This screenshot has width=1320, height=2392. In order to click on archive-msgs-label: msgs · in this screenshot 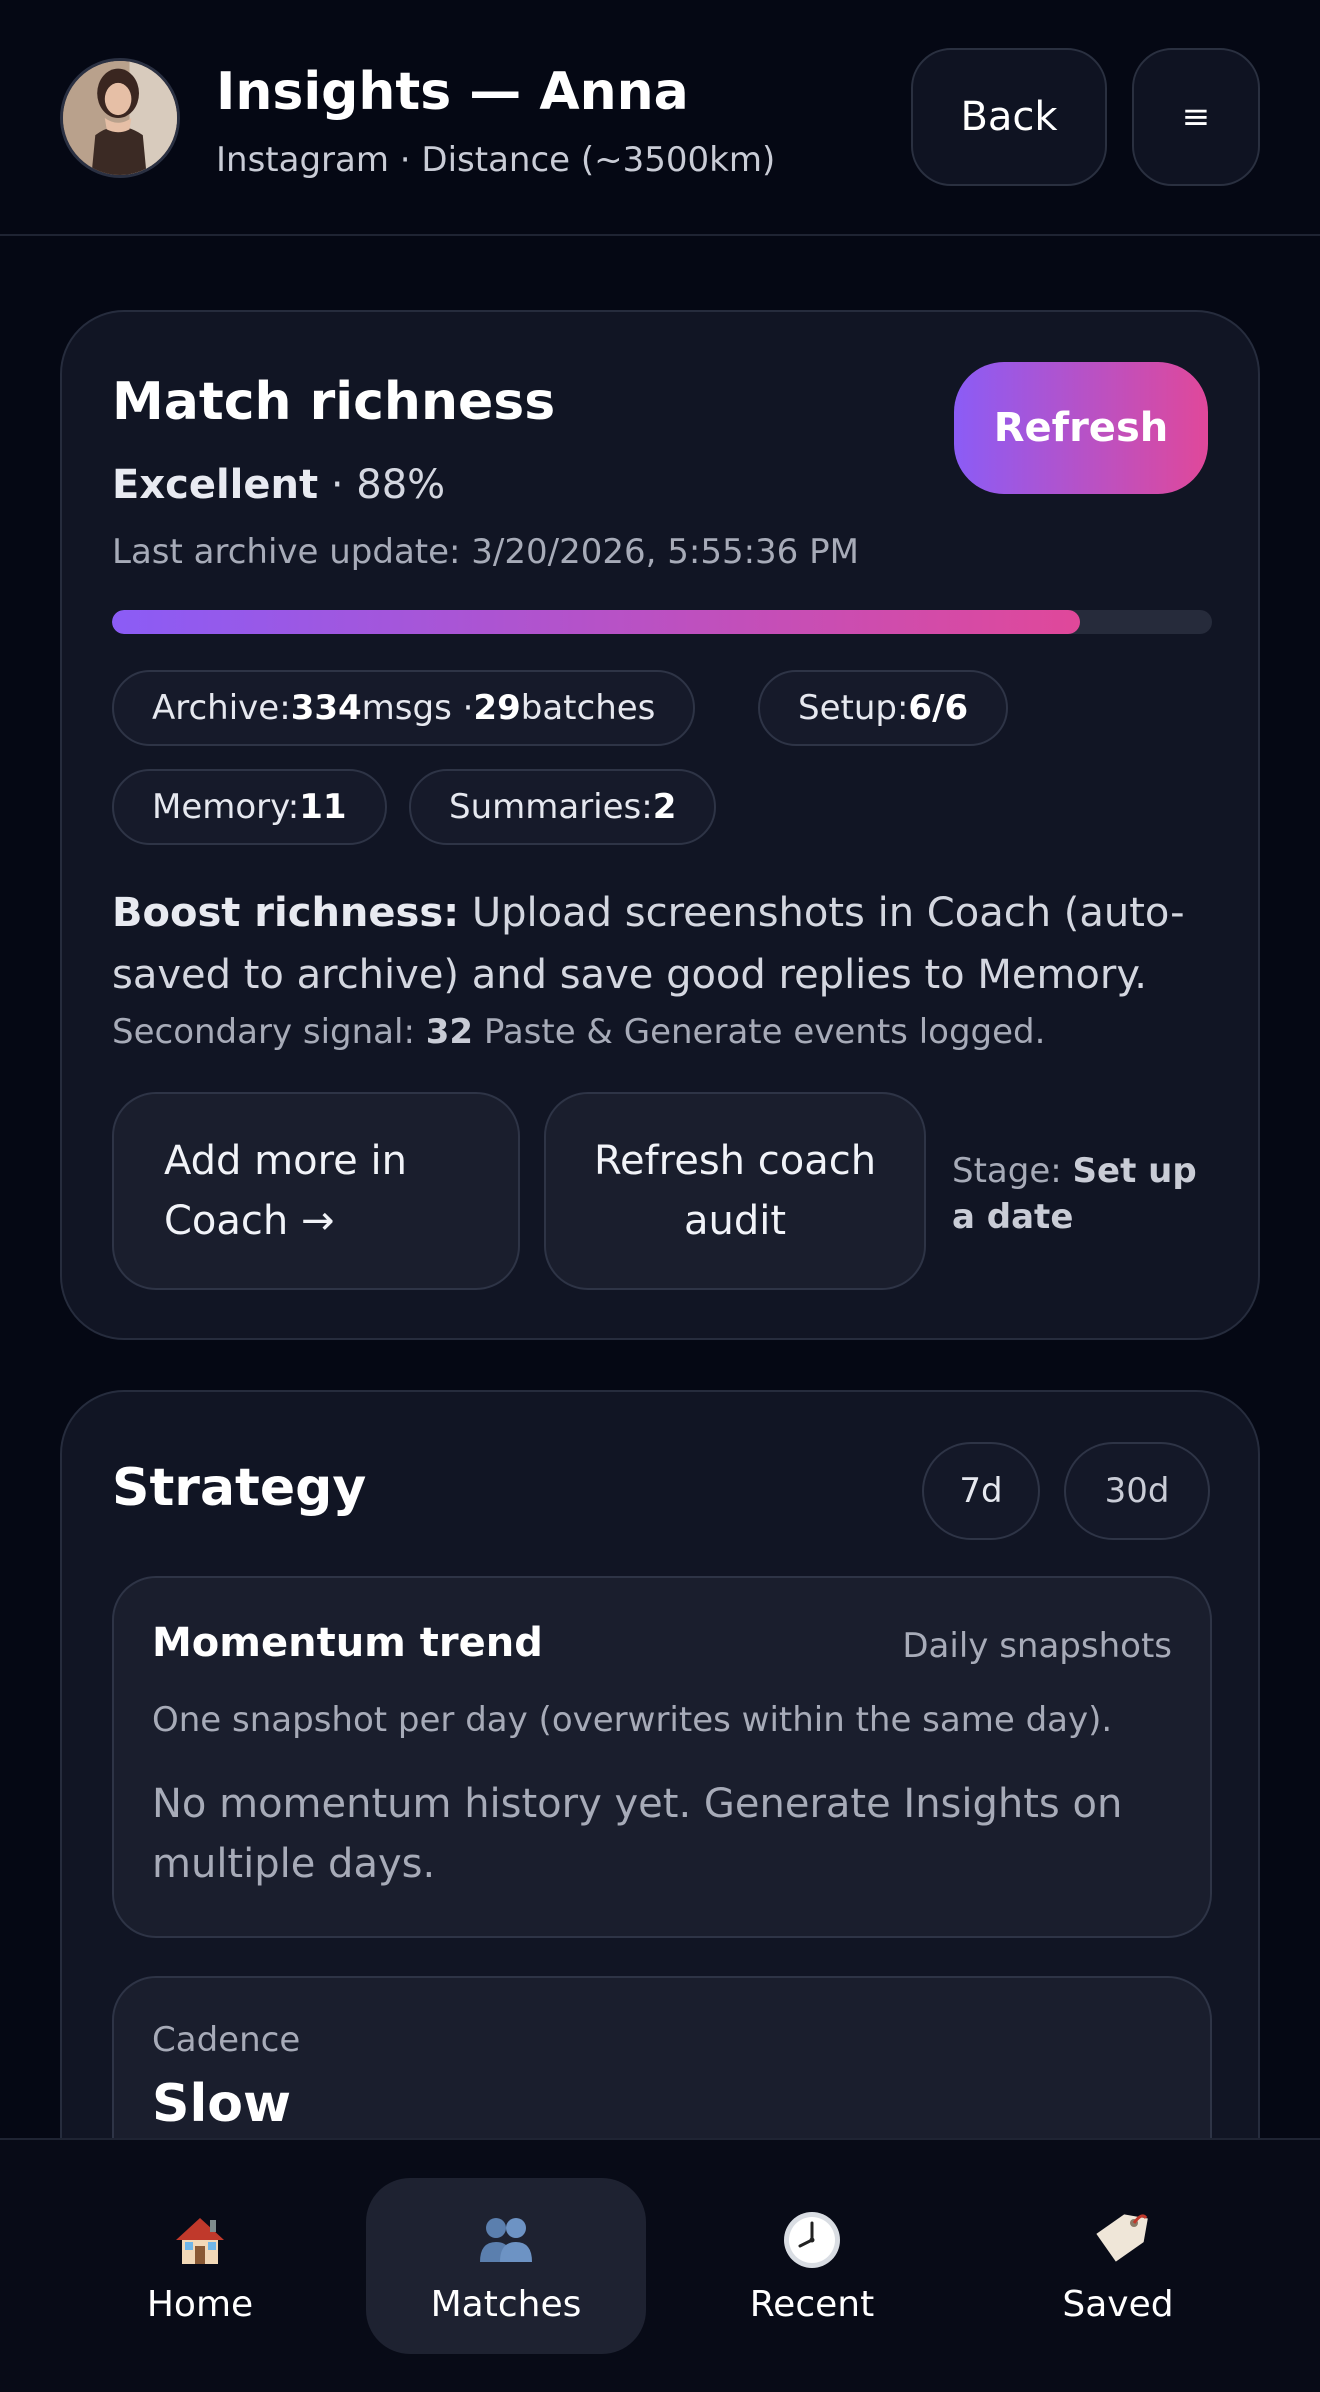, I will do `click(417, 708)`.